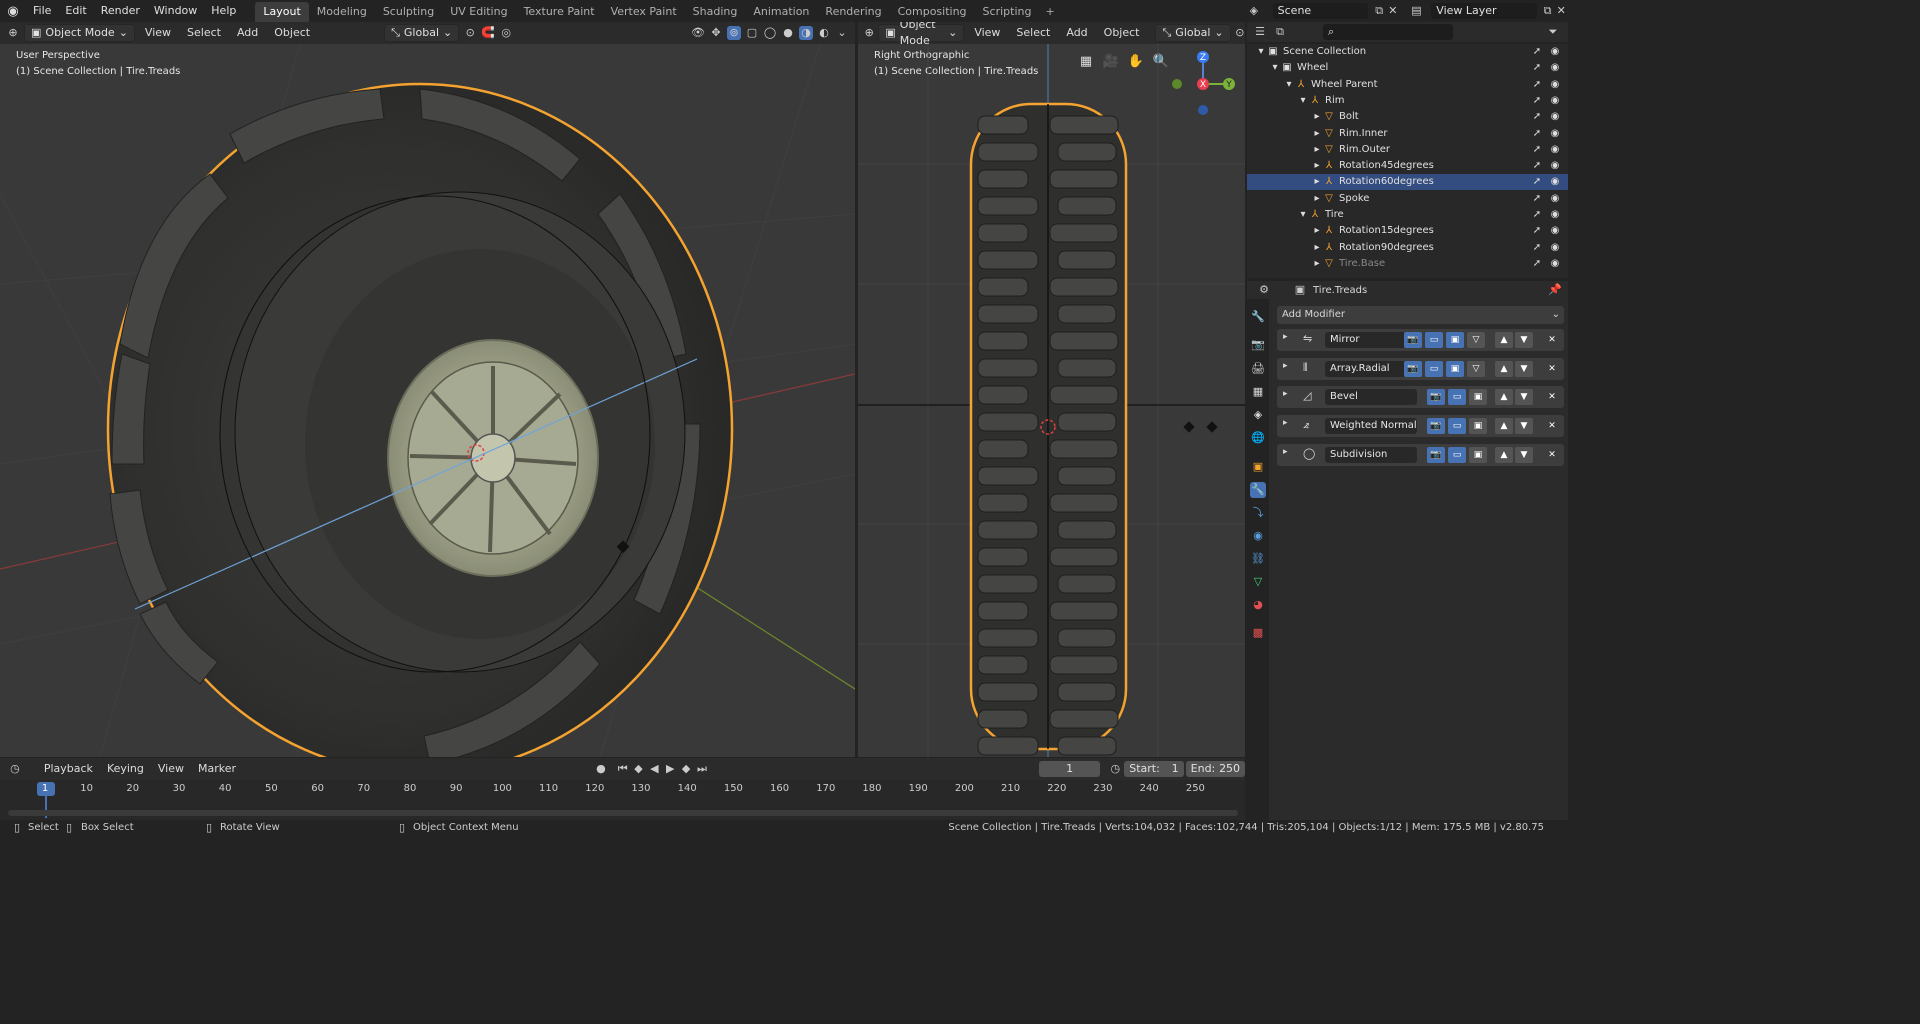 This screenshot has height=1024, width=1920. Describe the element at coordinates (1407, 52) in the screenshot. I see `outliner-row: ▾ ▣ Scene Collection ➚ ◉` at that location.